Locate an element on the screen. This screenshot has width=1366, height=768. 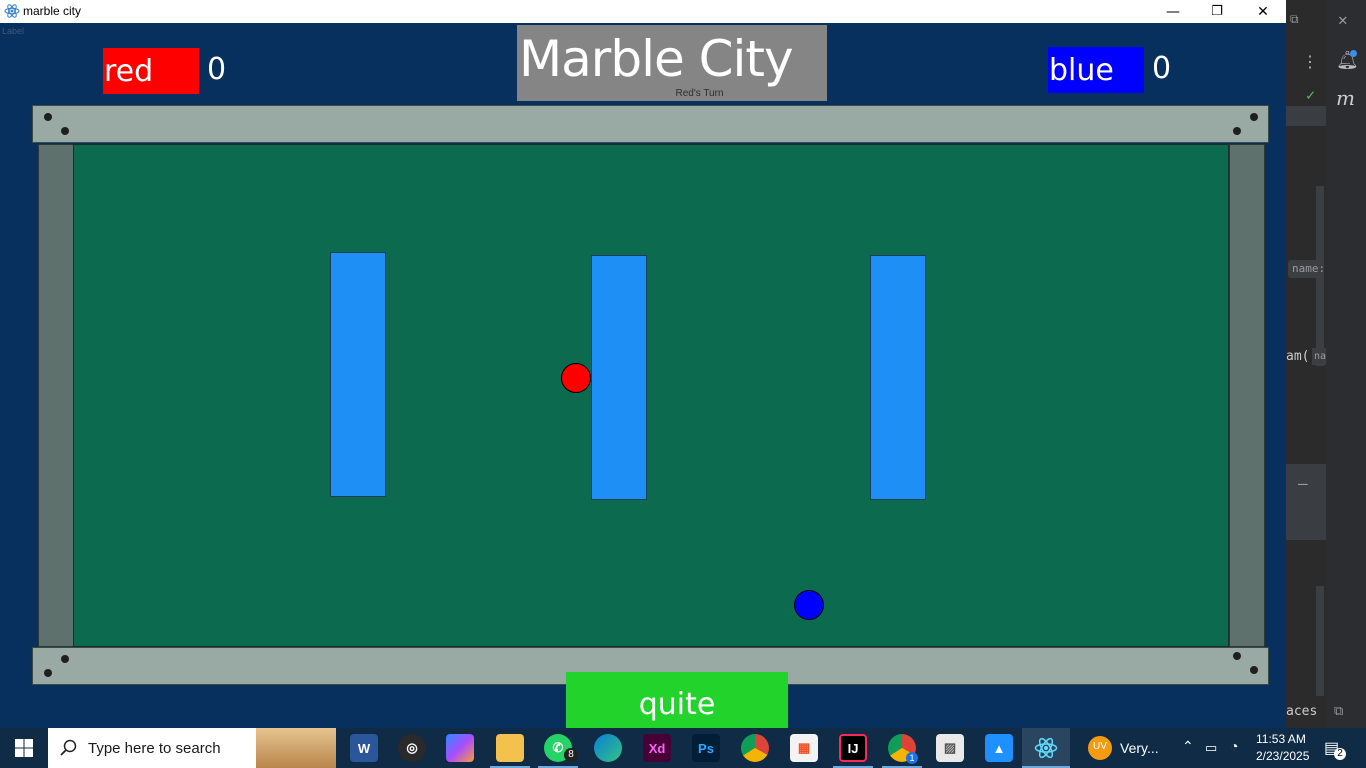
adobe-xd-icon: Xd is located at coordinates (657, 748).